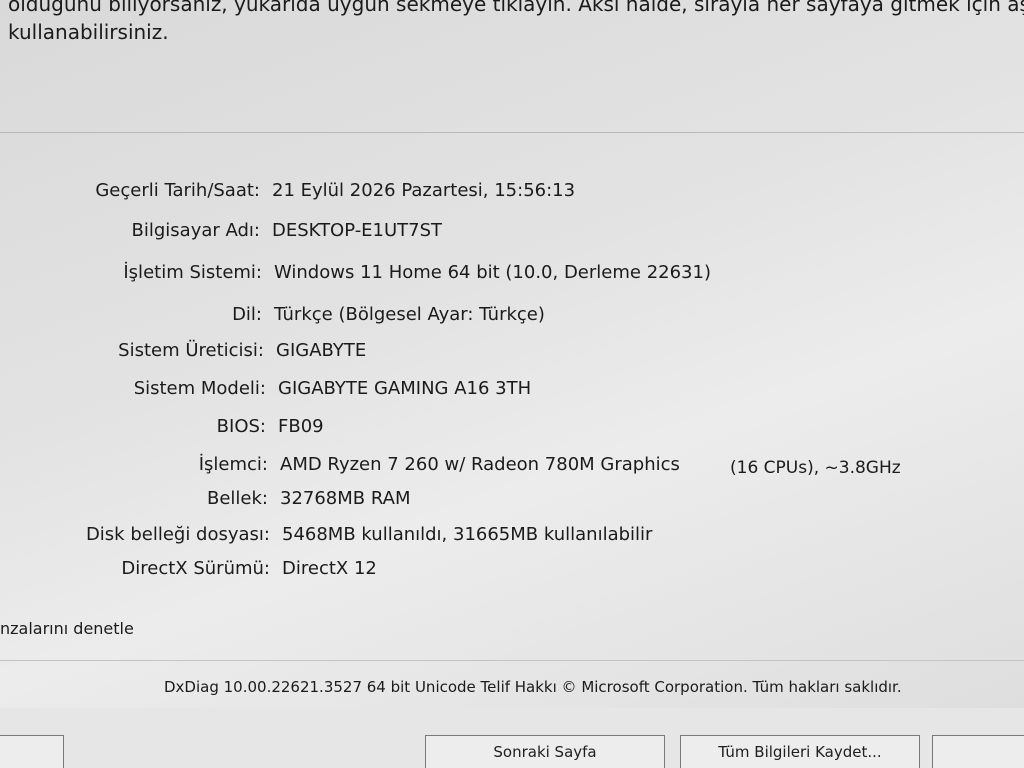 Image resolution: width=1024 pixels, height=768 pixels. What do you see at coordinates (321, 350) in the screenshot?
I see `info-value: GIGABYTE` at bounding box center [321, 350].